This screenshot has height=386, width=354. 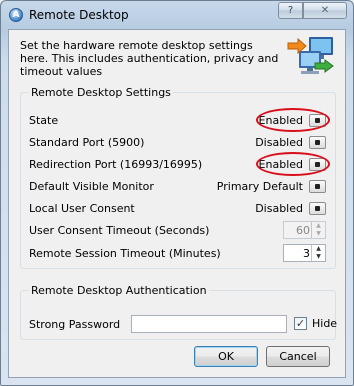 What do you see at coordinates (119, 230) in the screenshot?
I see `consent-timeout-label: User Consent Timeout (Seconds)` at bounding box center [119, 230].